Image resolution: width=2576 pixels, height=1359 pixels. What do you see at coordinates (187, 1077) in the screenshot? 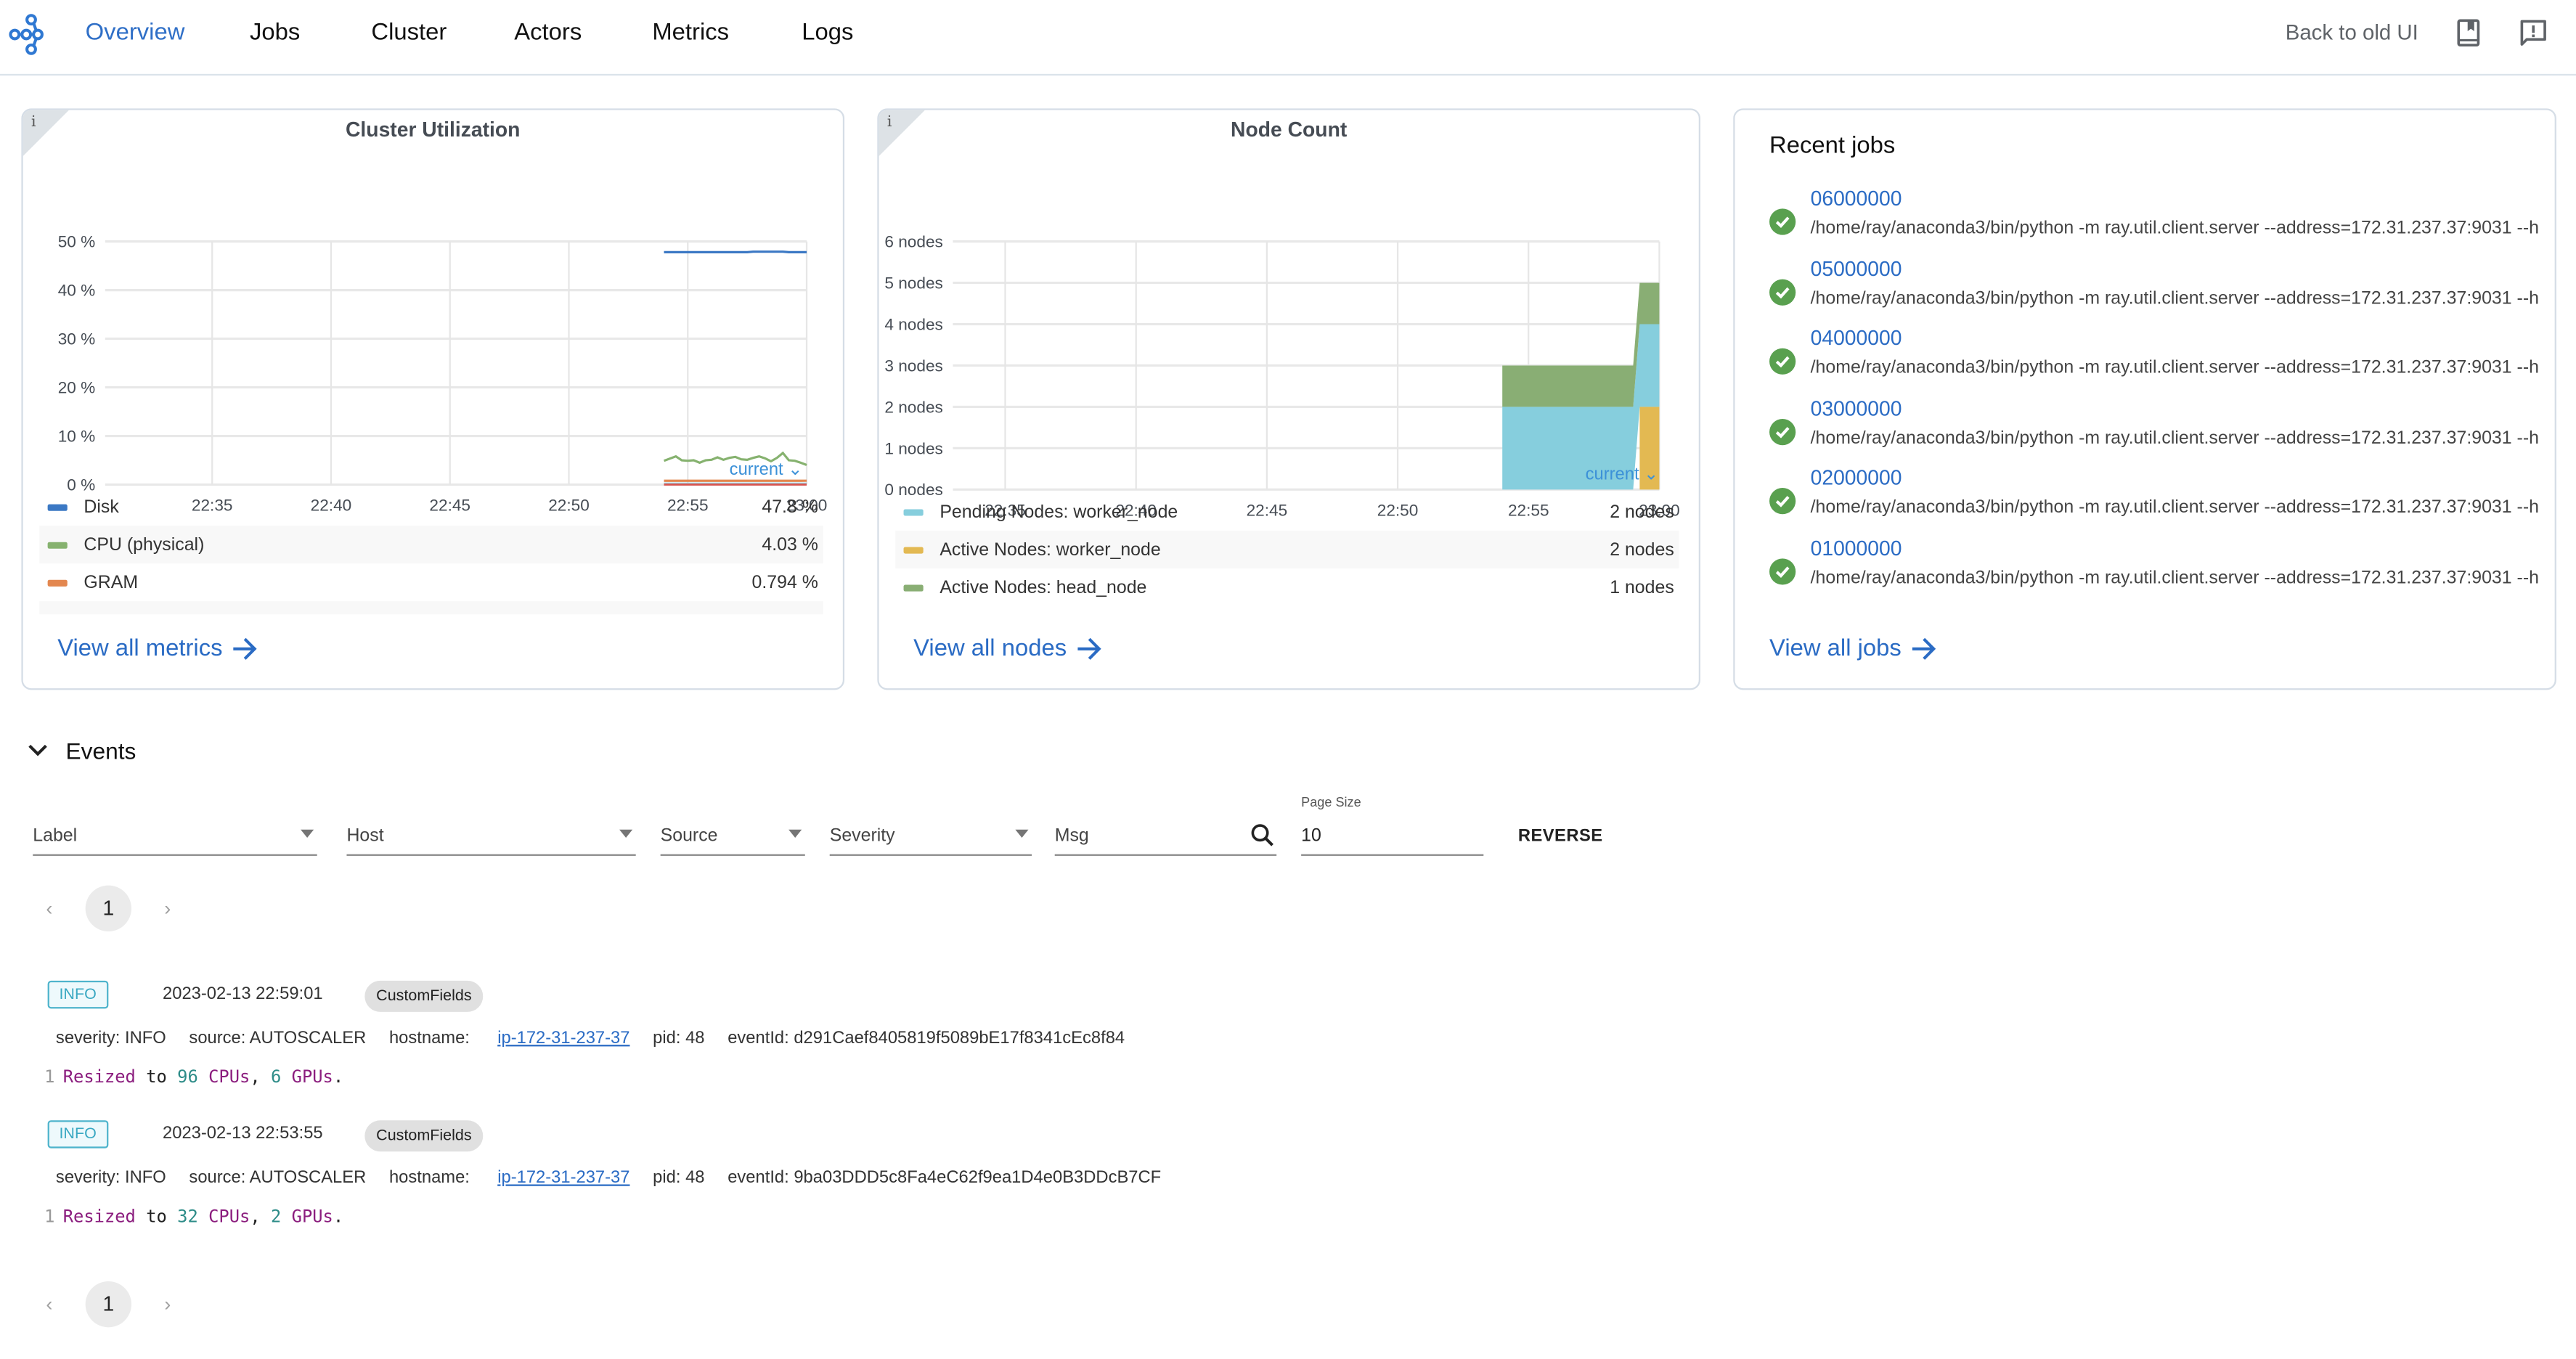
I see `msg-token: 96` at bounding box center [187, 1077].